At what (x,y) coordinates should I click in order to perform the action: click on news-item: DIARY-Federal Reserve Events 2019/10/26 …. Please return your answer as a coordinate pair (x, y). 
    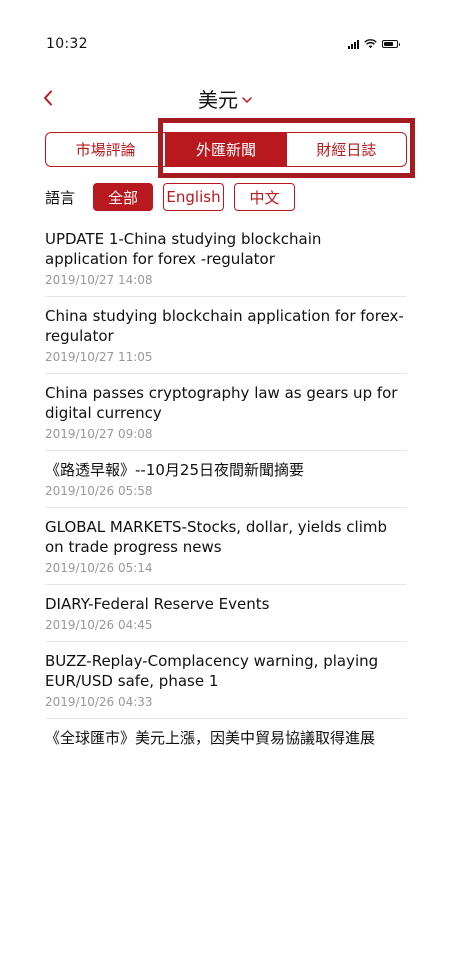
    Looking at the image, I should click on (226, 613).